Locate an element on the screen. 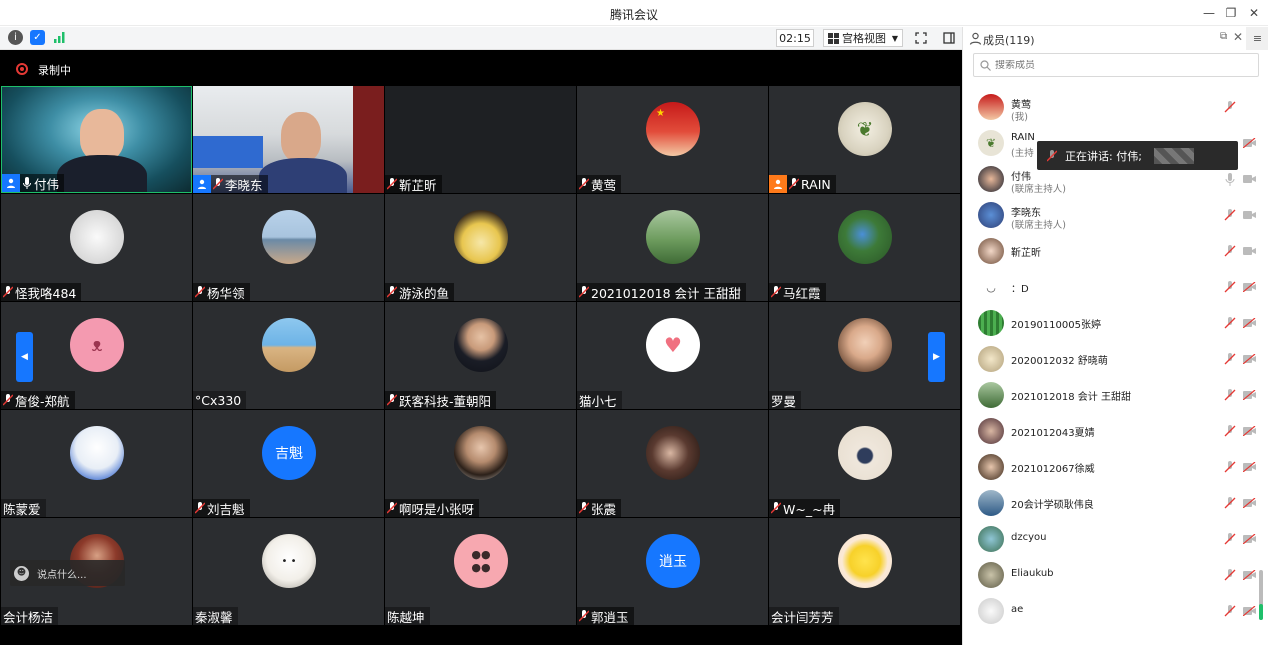  video-tile: • • 秦淑馨 is located at coordinates (288, 571).